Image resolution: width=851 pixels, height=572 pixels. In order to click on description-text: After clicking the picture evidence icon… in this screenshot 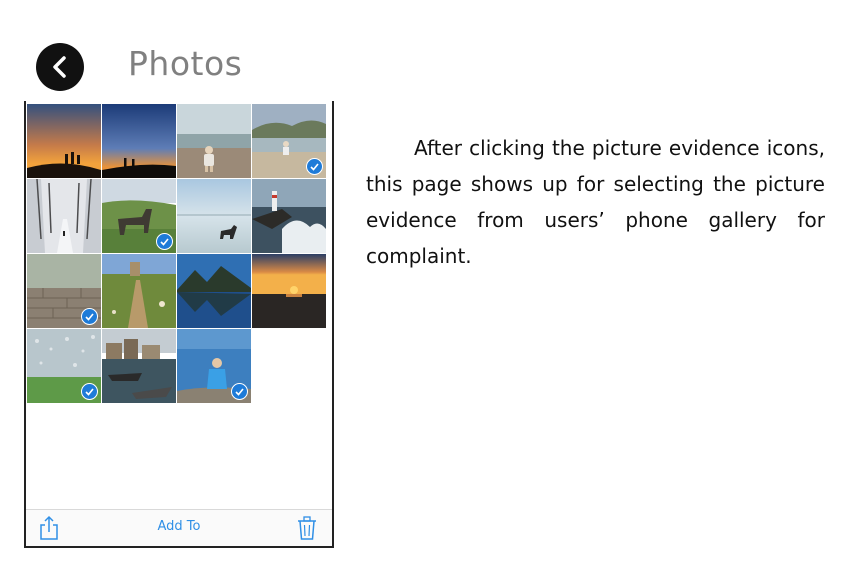, I will do `click(595, 202)`.